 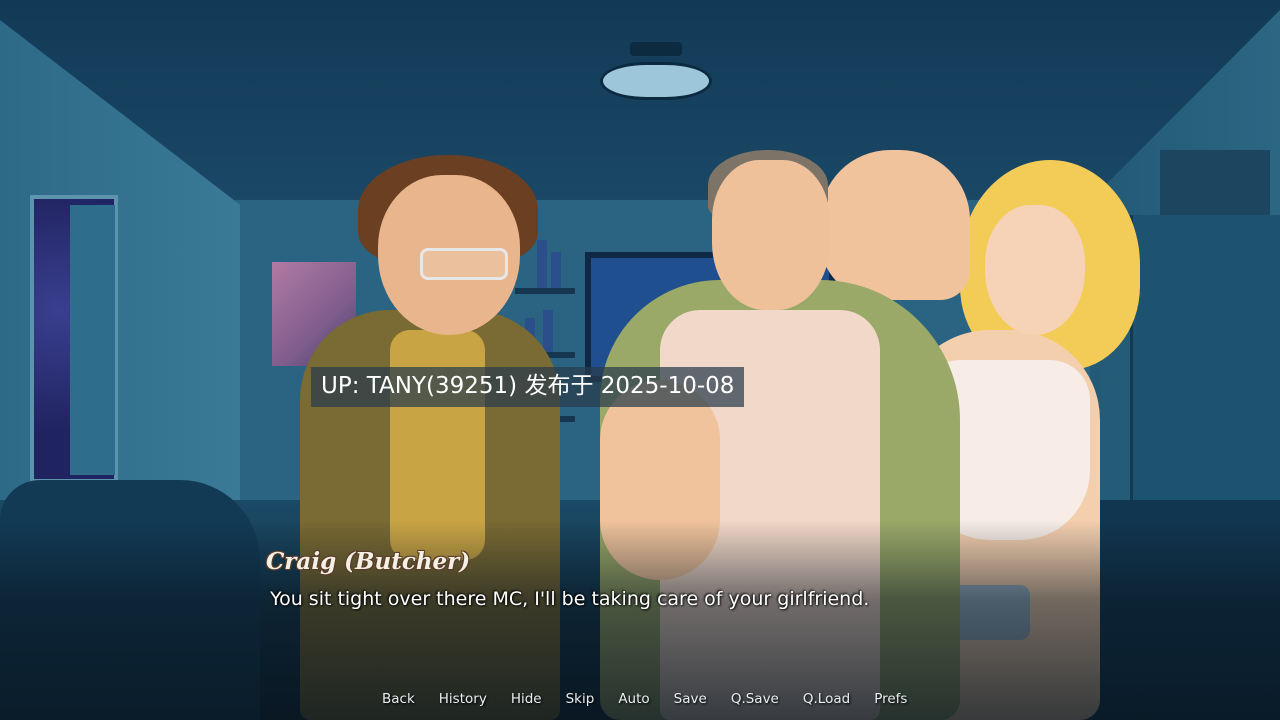 I want to click on save-button: Save, so click(x=690, y=700).